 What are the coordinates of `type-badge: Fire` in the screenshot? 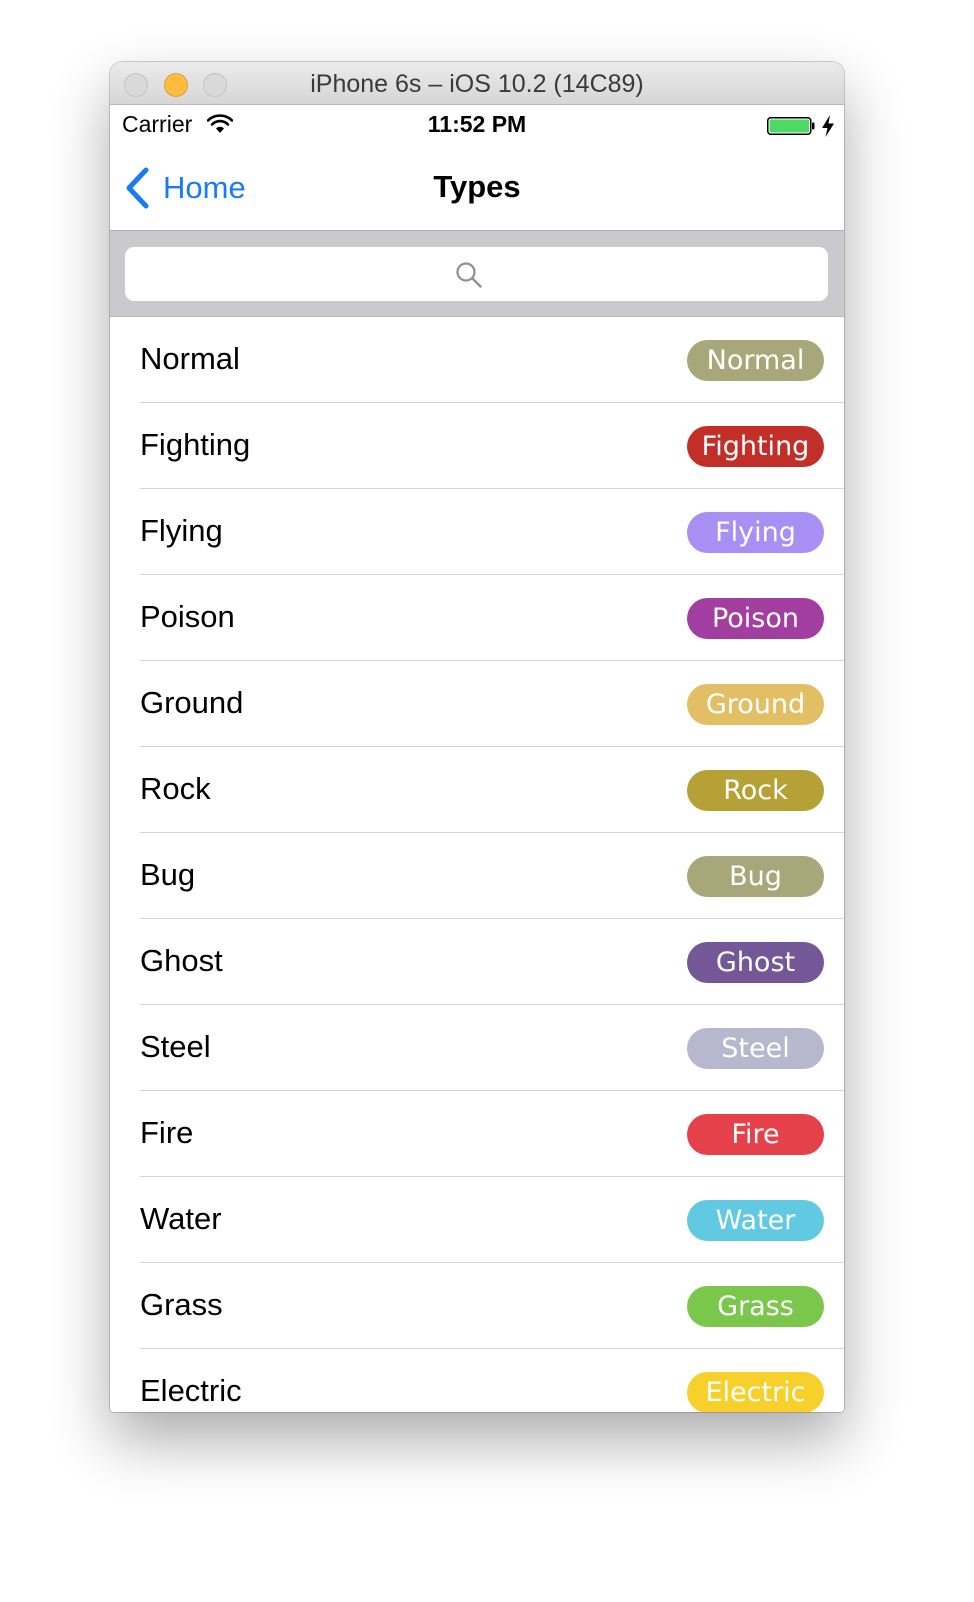 It's located at (755, 1134).